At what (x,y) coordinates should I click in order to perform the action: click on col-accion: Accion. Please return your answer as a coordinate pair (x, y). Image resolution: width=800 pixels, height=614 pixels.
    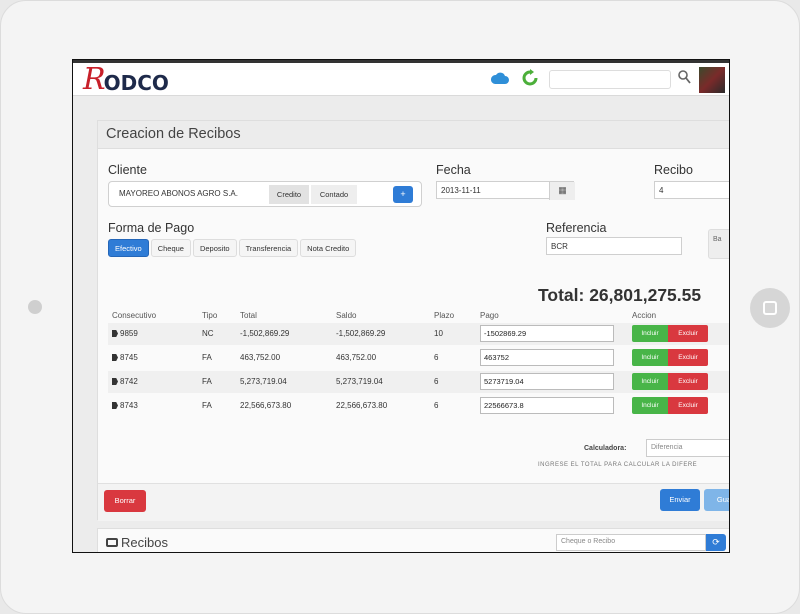
    Looking at the image, I should click on (644, 315).